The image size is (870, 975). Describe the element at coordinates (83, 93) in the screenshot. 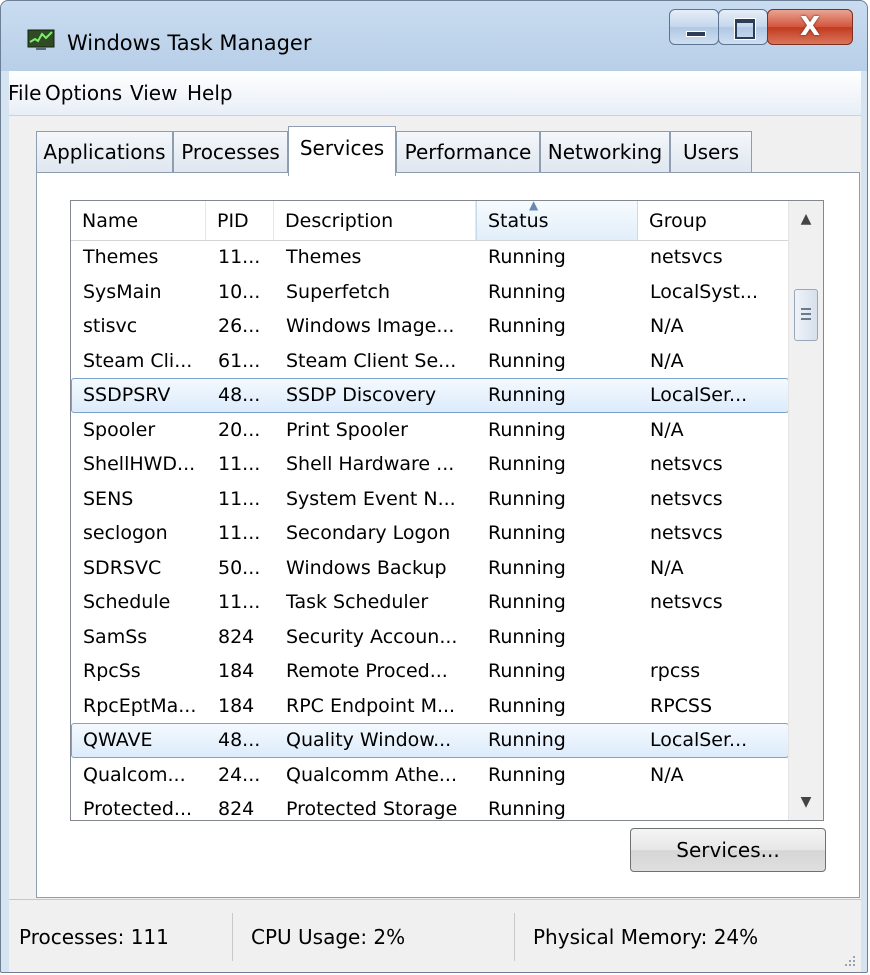

I see `menu-options: Options` at that location.